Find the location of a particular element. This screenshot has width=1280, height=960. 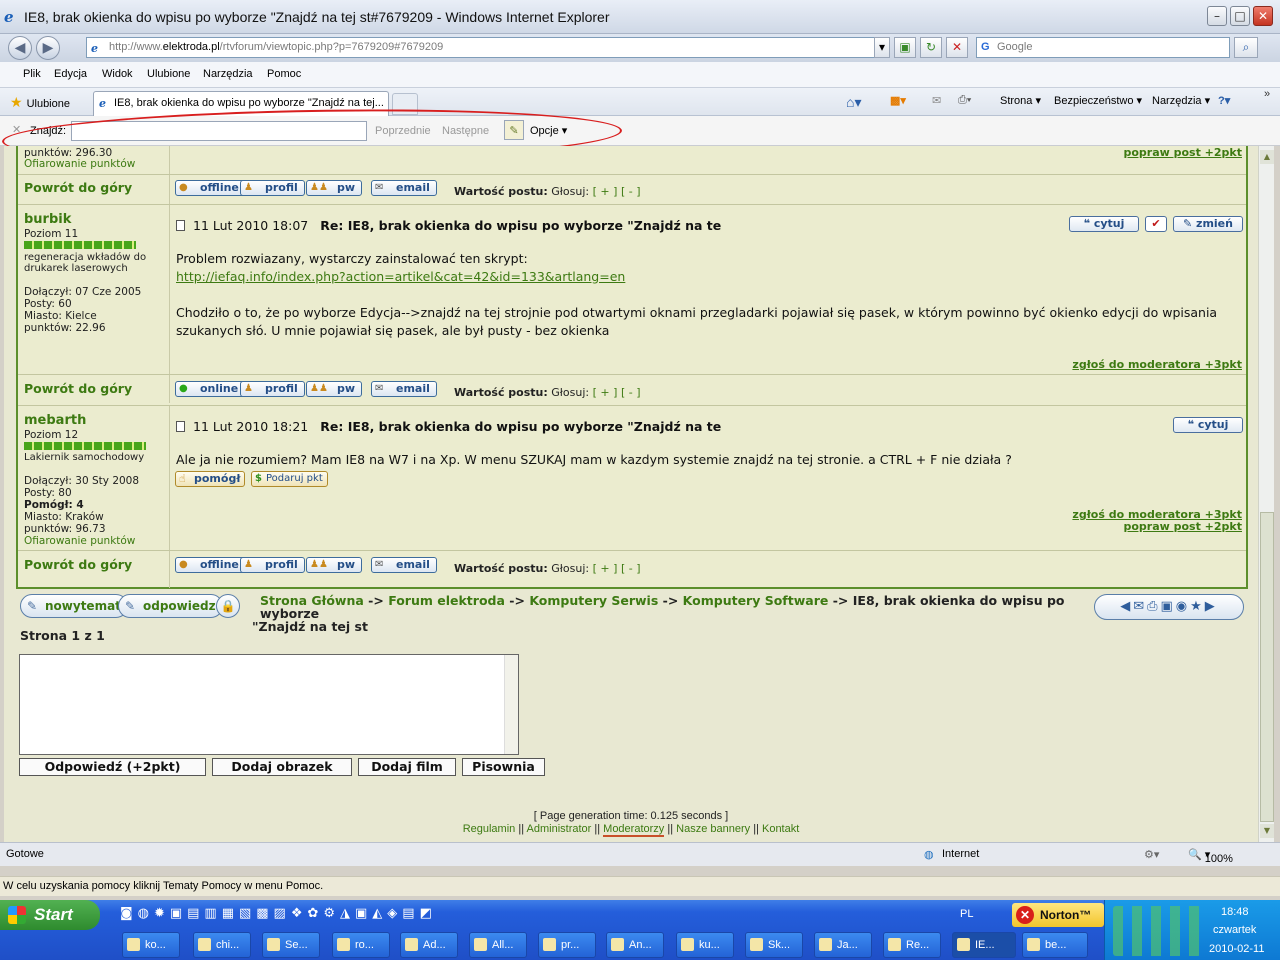

reply-textarea is located at coordinates (269, 704).